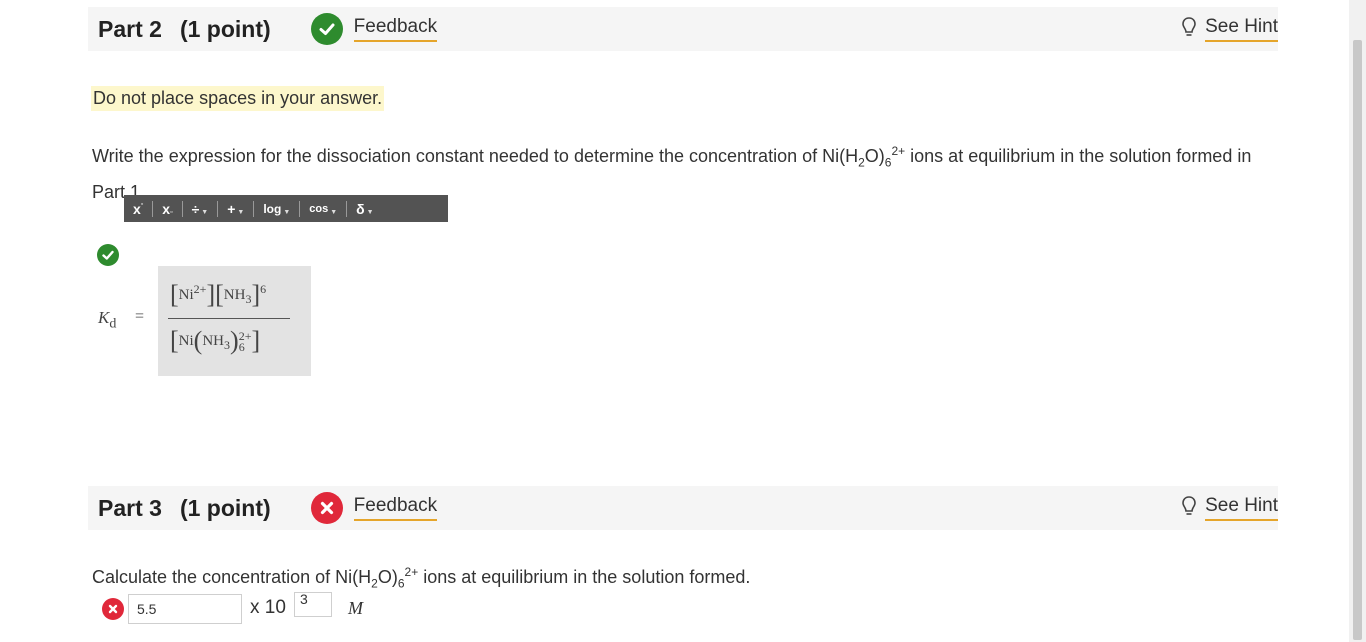  I want to click on fraction-denominator: [Ni(NH3) 2+ 6], so click(215, 340).